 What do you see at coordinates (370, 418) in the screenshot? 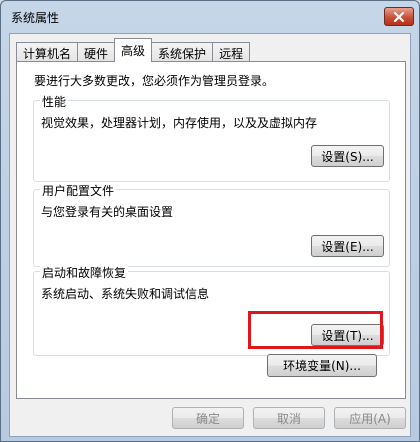
I see `apply-button: 应用(A)` at bounding box center [370, 418].